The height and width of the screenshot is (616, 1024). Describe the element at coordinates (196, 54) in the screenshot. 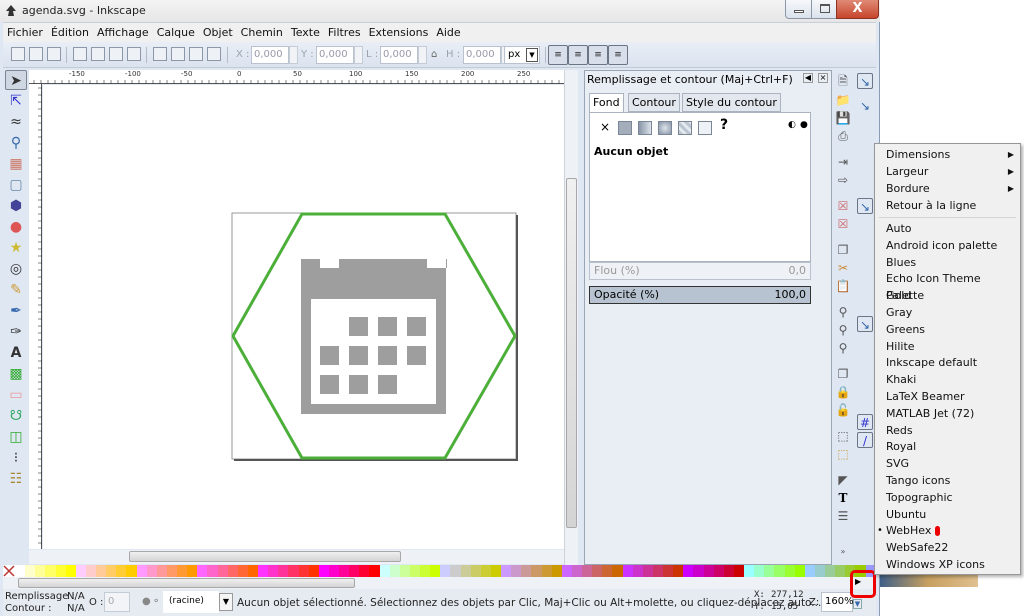

I see `raise-icon` at that location.